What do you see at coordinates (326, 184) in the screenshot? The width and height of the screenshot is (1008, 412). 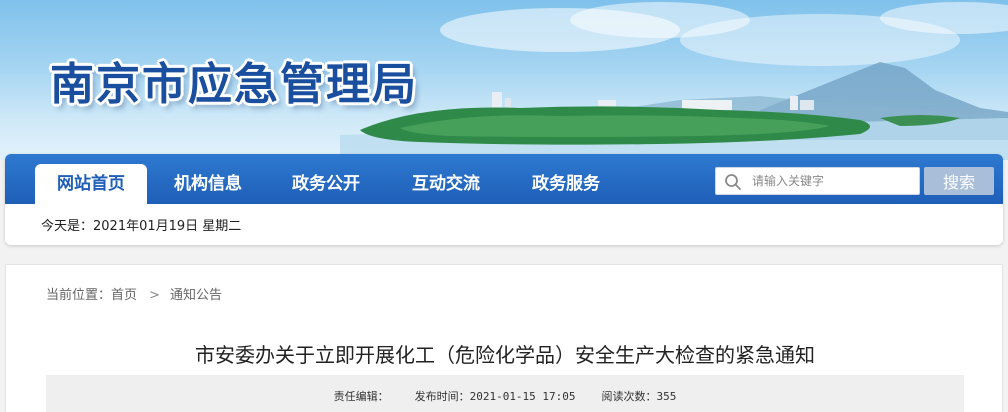 I see `nav-item-gov-affairs: 政务公开` at bounding box center [326, 184].